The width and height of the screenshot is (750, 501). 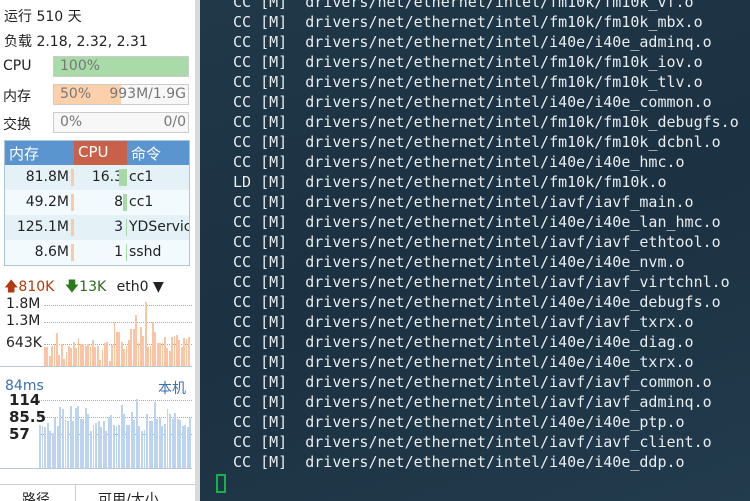 What do you see at coordinates (36, 287) in the screenshot?
I see `upload-speed: 810K` at bounding box center [36, 287].